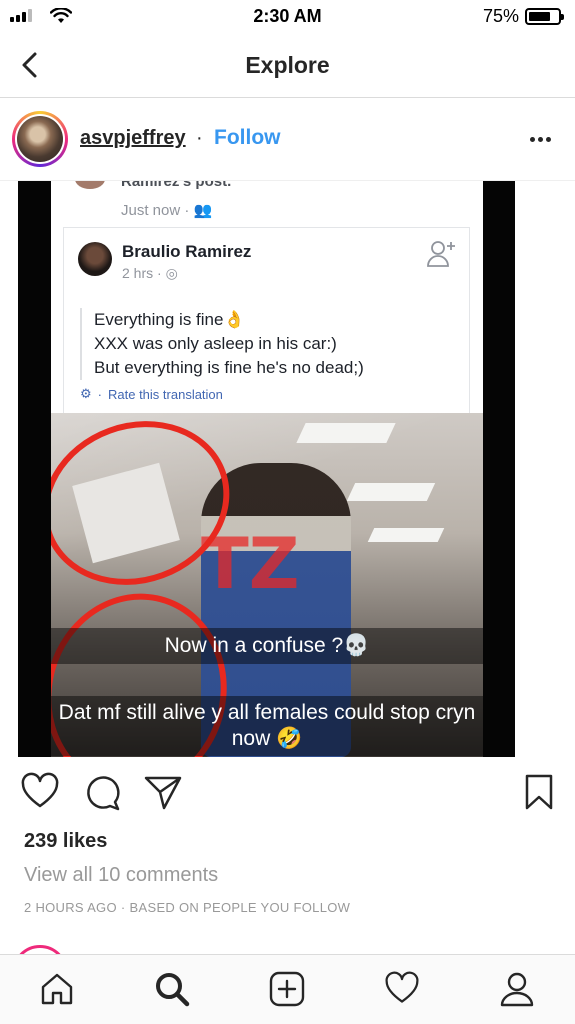 The height and width of the screenshot is (1024, 575). I want to click on profile-icon, so click(517, 989).